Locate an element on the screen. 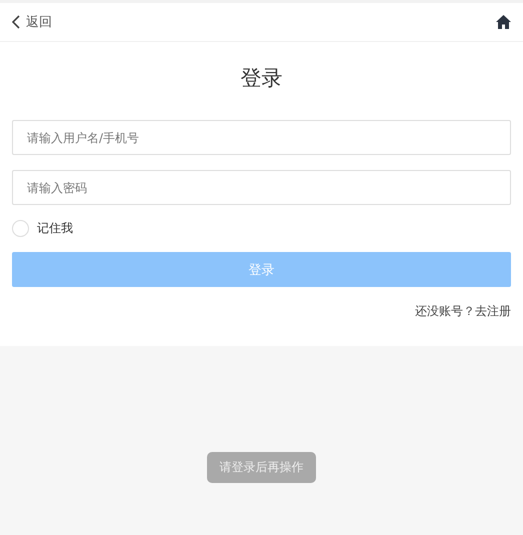  back-button: 返回 is located at coordinates (32, 22).